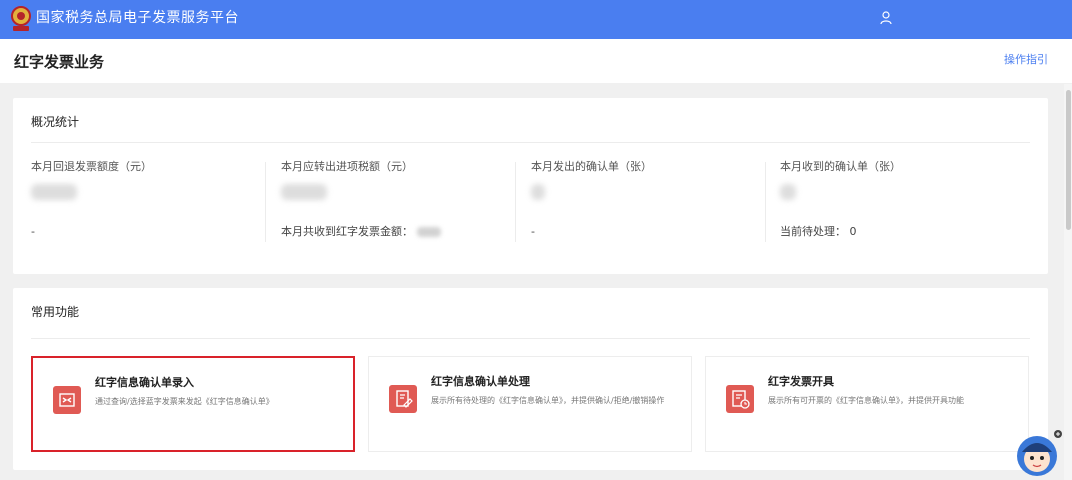  I want to click on scrollbar-thumb, so click(1068, 160).